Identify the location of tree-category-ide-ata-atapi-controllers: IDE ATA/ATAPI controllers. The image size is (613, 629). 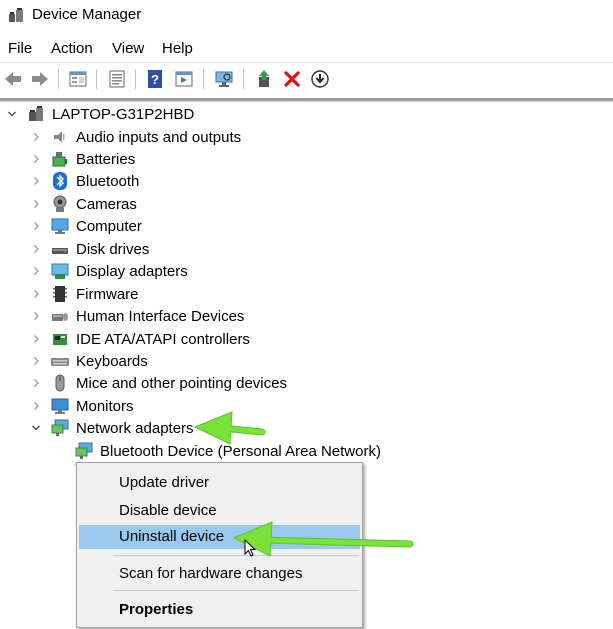
(306, 339).